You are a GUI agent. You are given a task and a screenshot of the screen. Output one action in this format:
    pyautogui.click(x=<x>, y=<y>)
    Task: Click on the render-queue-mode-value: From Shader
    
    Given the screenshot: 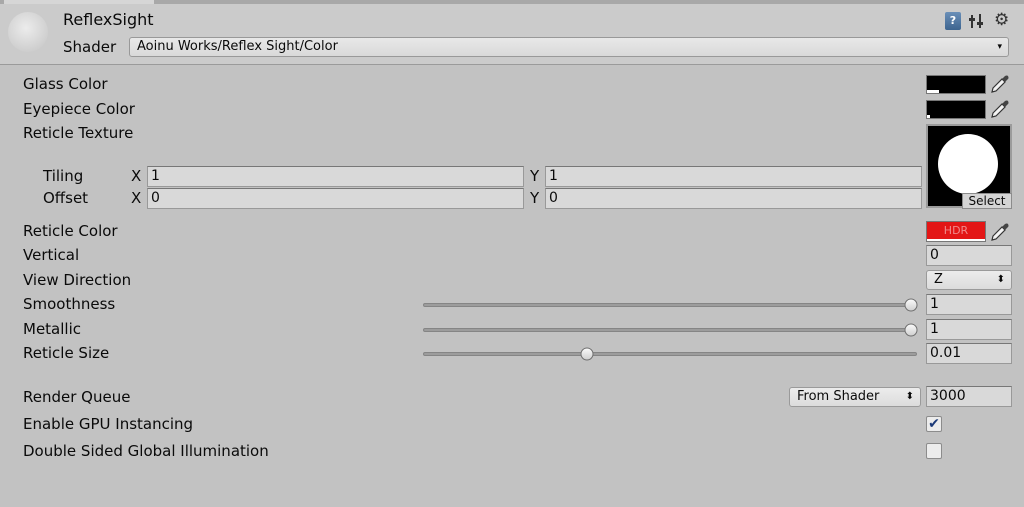 What is the action you would take?
    pyautogui.click(x=838, y=396)
    